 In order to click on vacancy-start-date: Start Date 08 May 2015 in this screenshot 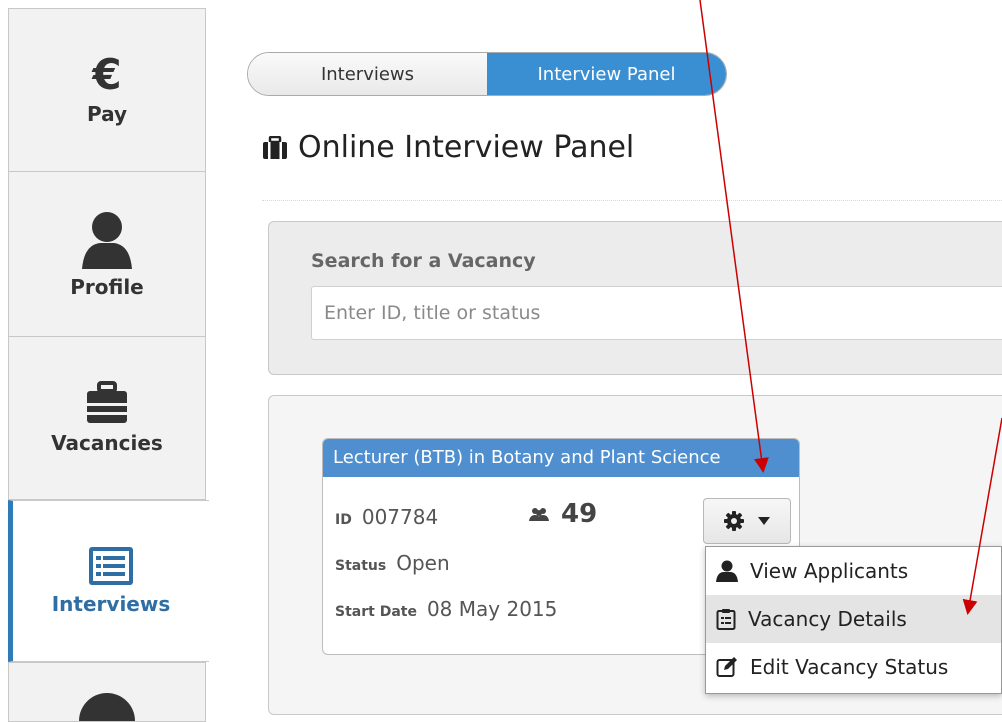, I will do `click(446, 609)`.